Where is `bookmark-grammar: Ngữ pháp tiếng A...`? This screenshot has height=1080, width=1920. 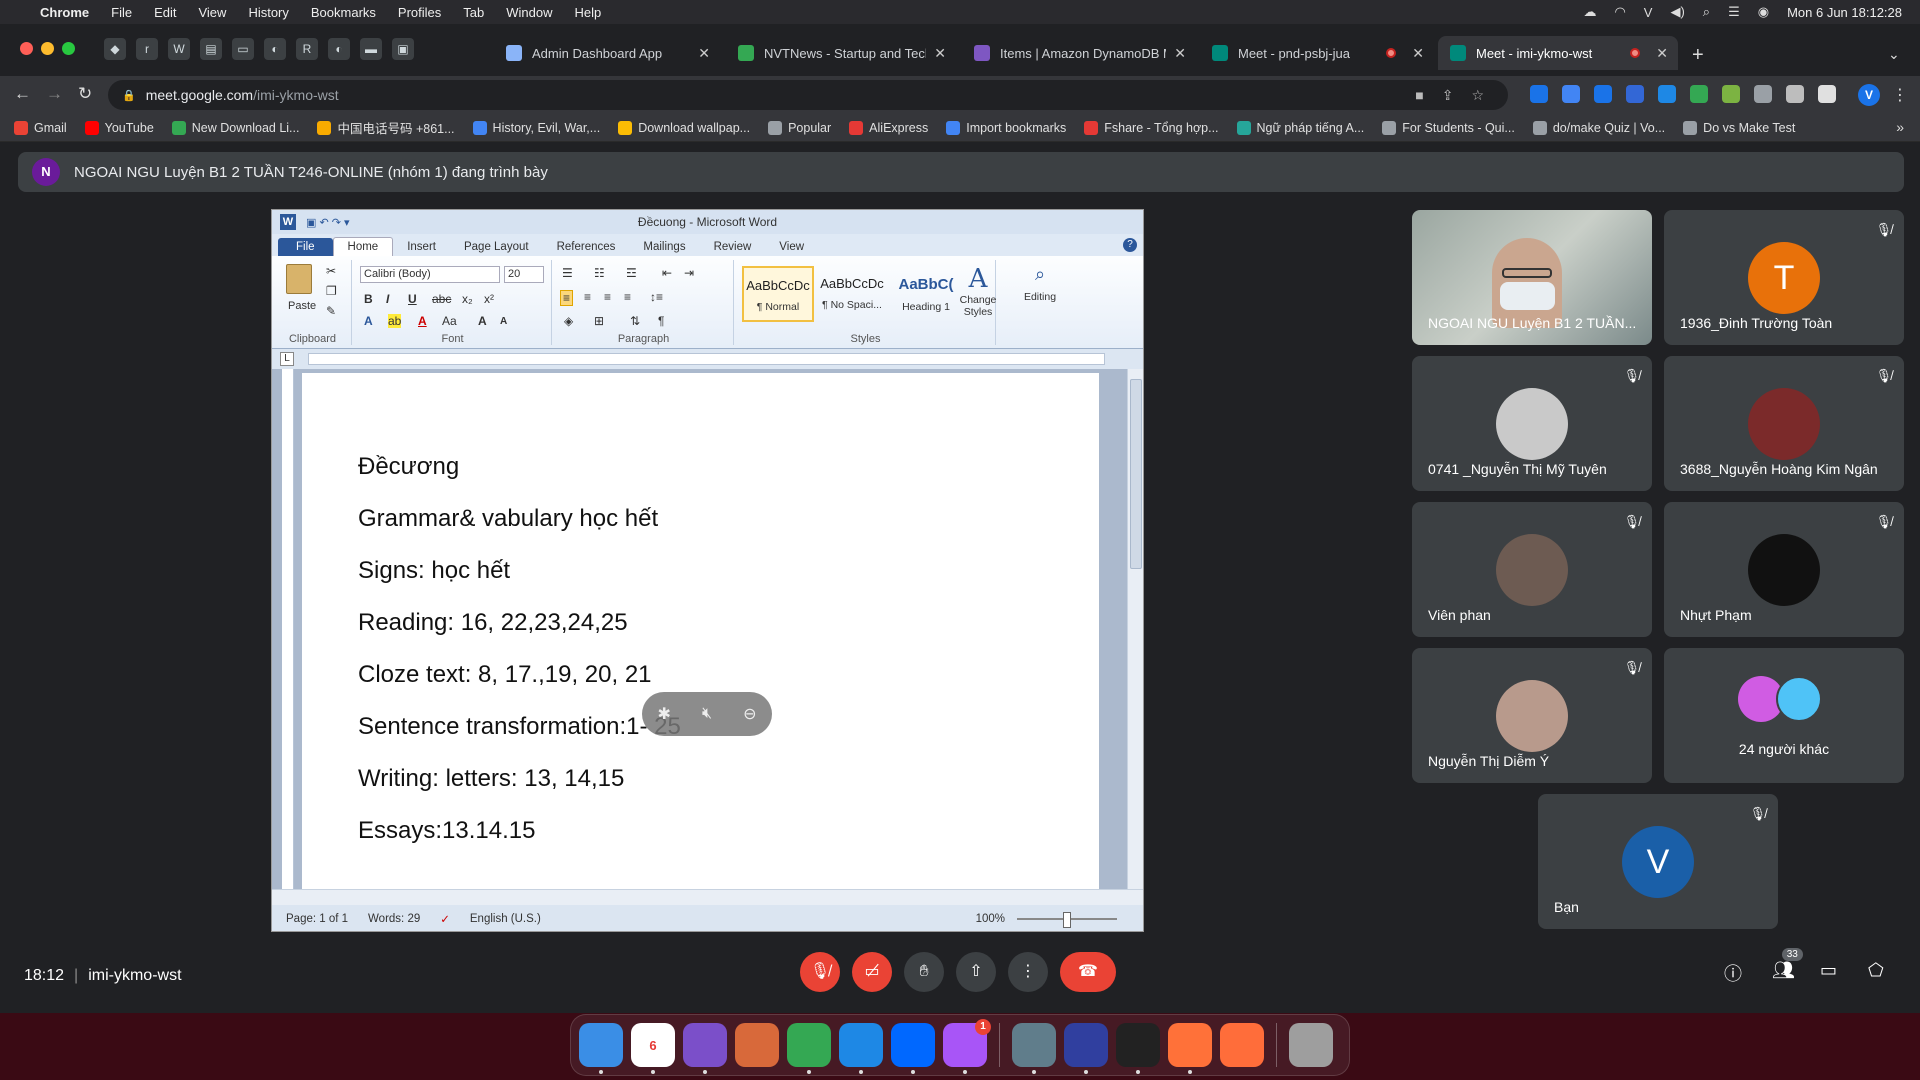
bookmark-grammar: Ngữ pháp tiếng A... is located at coordinates (1300, 127).